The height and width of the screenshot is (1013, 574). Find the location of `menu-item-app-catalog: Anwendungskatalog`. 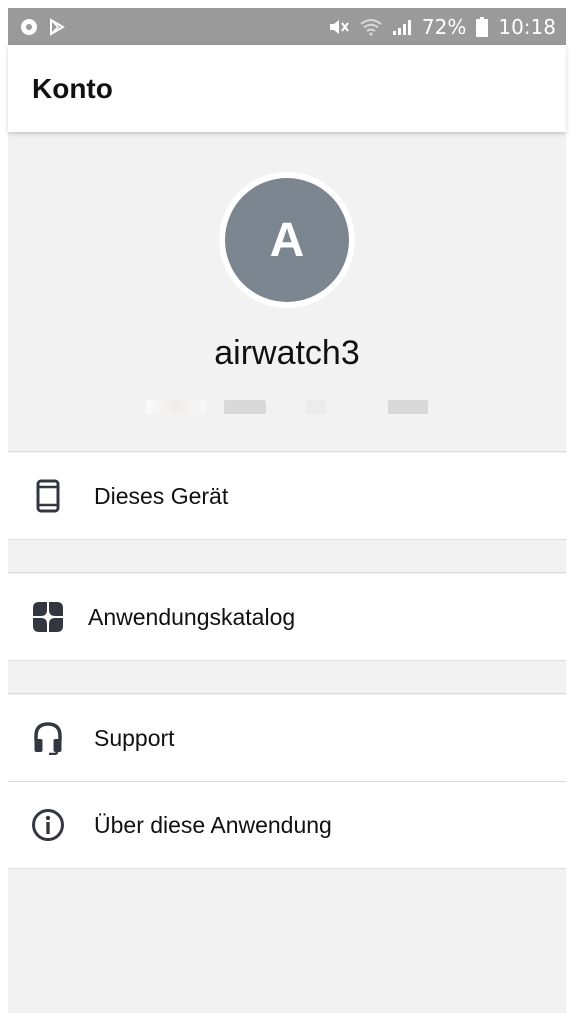

menu-item-app-catalog: Anwendungskatalog is located at coordinates (287, 617).